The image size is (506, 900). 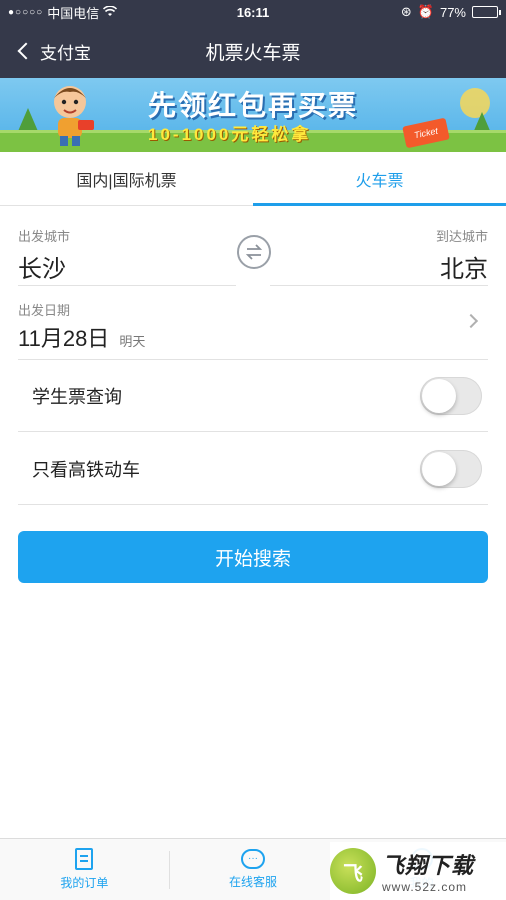 What do you see at coordinates (26, 51) in the screenshot?
I see `chevron-left-icon` at bounding box center [26, 51].